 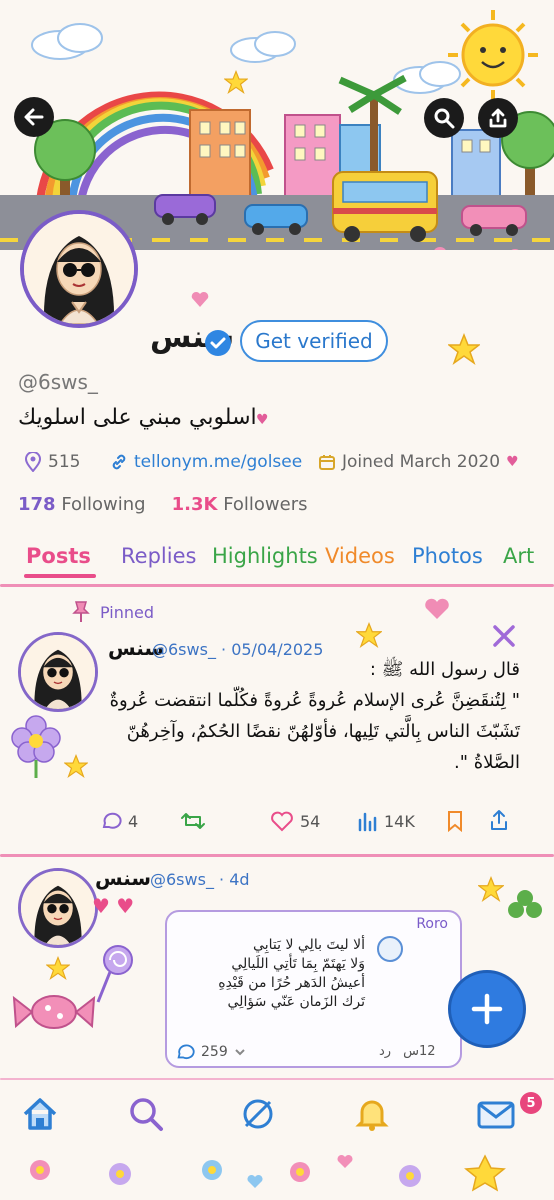 I want to click on bookmark-button, so click(x=455, y=821).